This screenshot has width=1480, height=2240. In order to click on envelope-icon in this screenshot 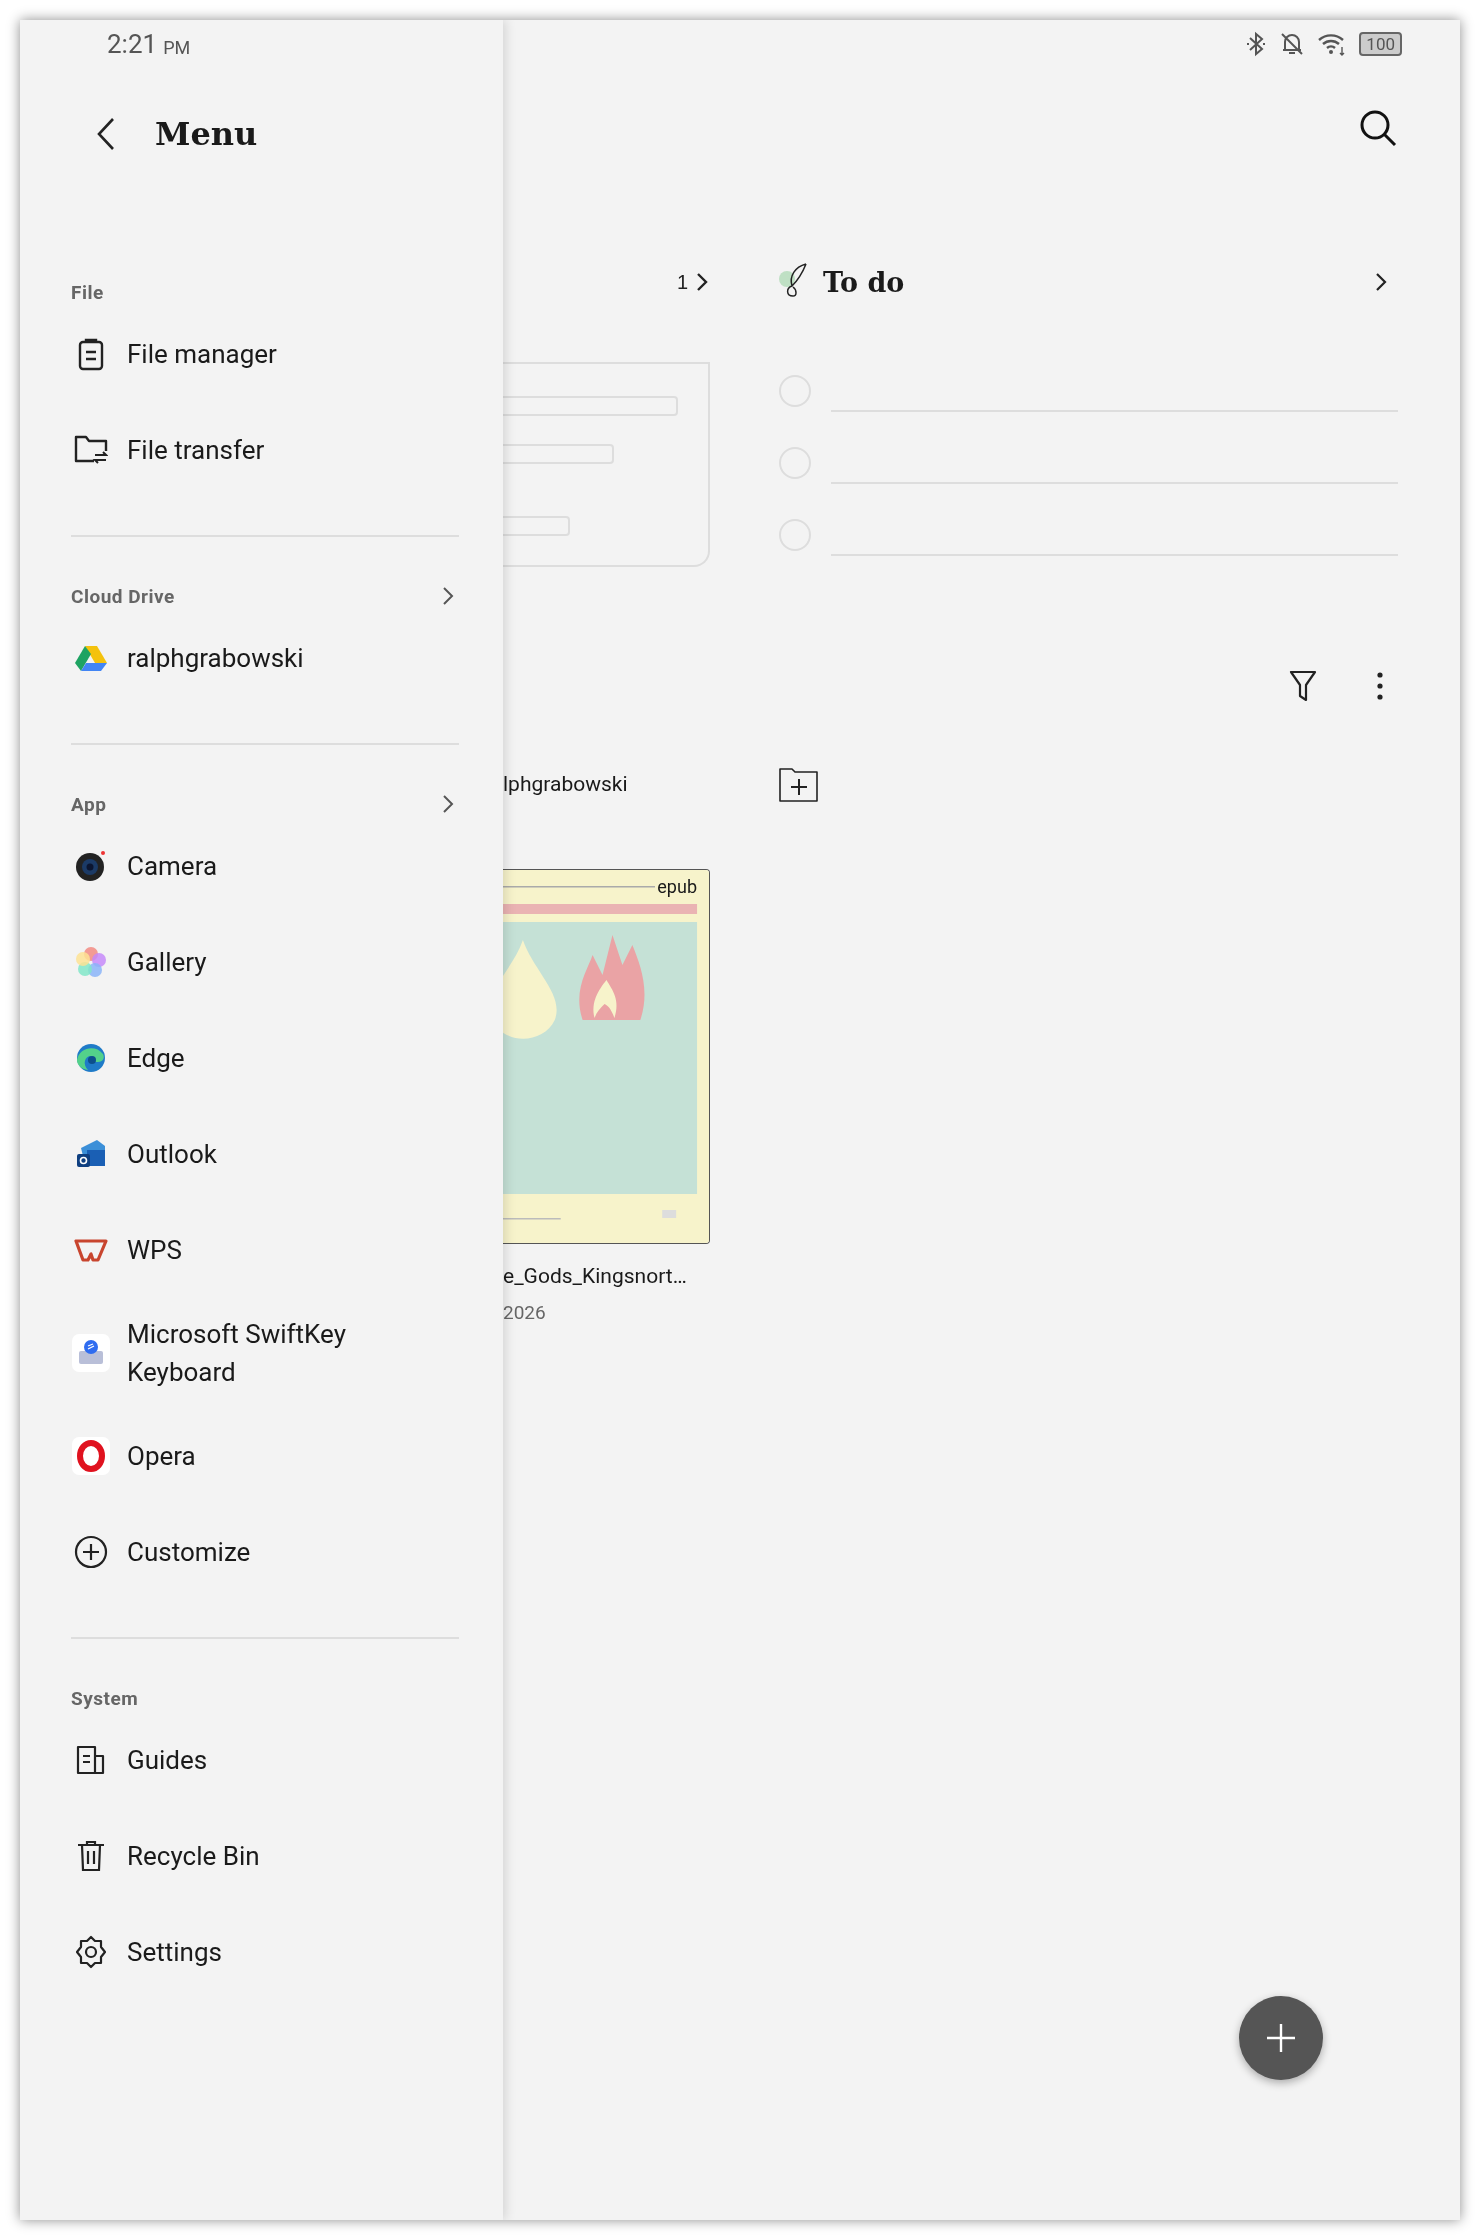, I will do `click(91, 1154)`.